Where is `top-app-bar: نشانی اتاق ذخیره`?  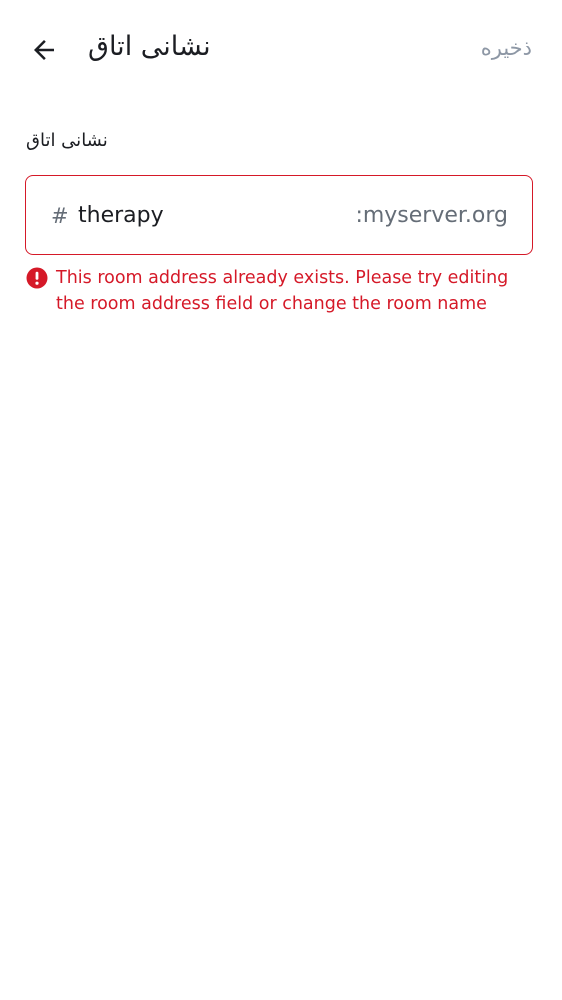
top-app-bar: نشانی اتاق ذخیره is located at coordinates (281, 50).